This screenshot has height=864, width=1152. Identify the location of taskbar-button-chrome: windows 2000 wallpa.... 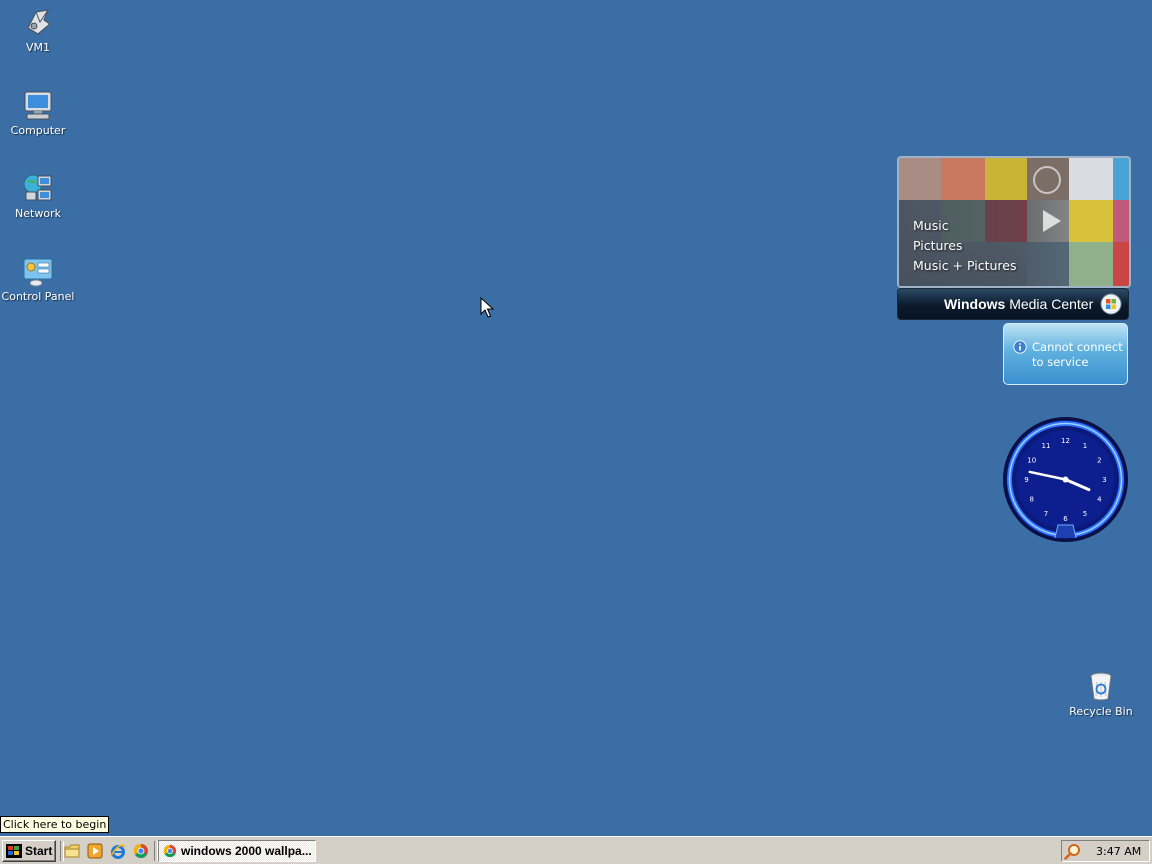
(237, 851).